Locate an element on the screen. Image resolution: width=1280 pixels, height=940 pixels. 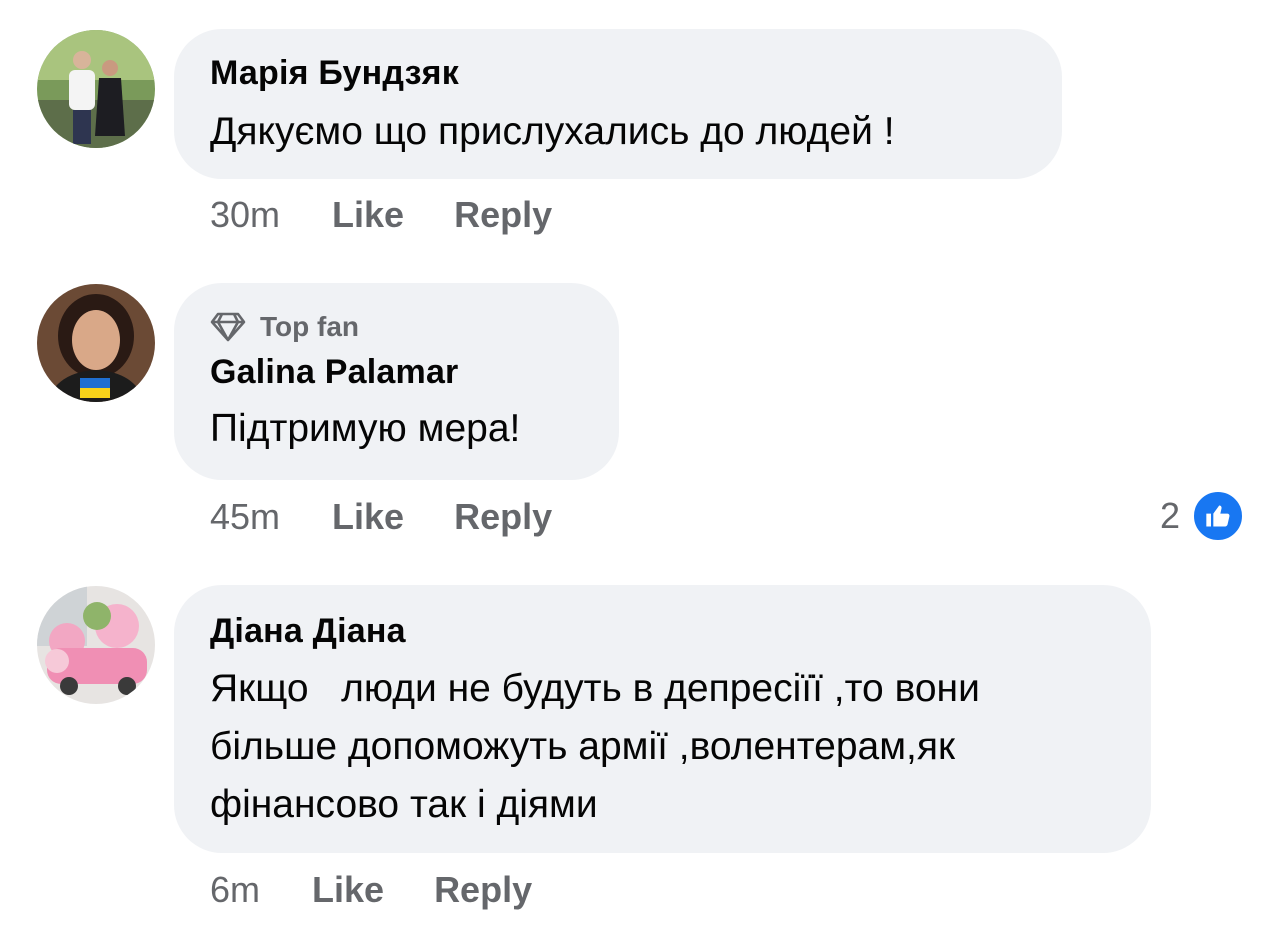
comment-actions: 30m Like Reply is located at coordinates (381, 215).